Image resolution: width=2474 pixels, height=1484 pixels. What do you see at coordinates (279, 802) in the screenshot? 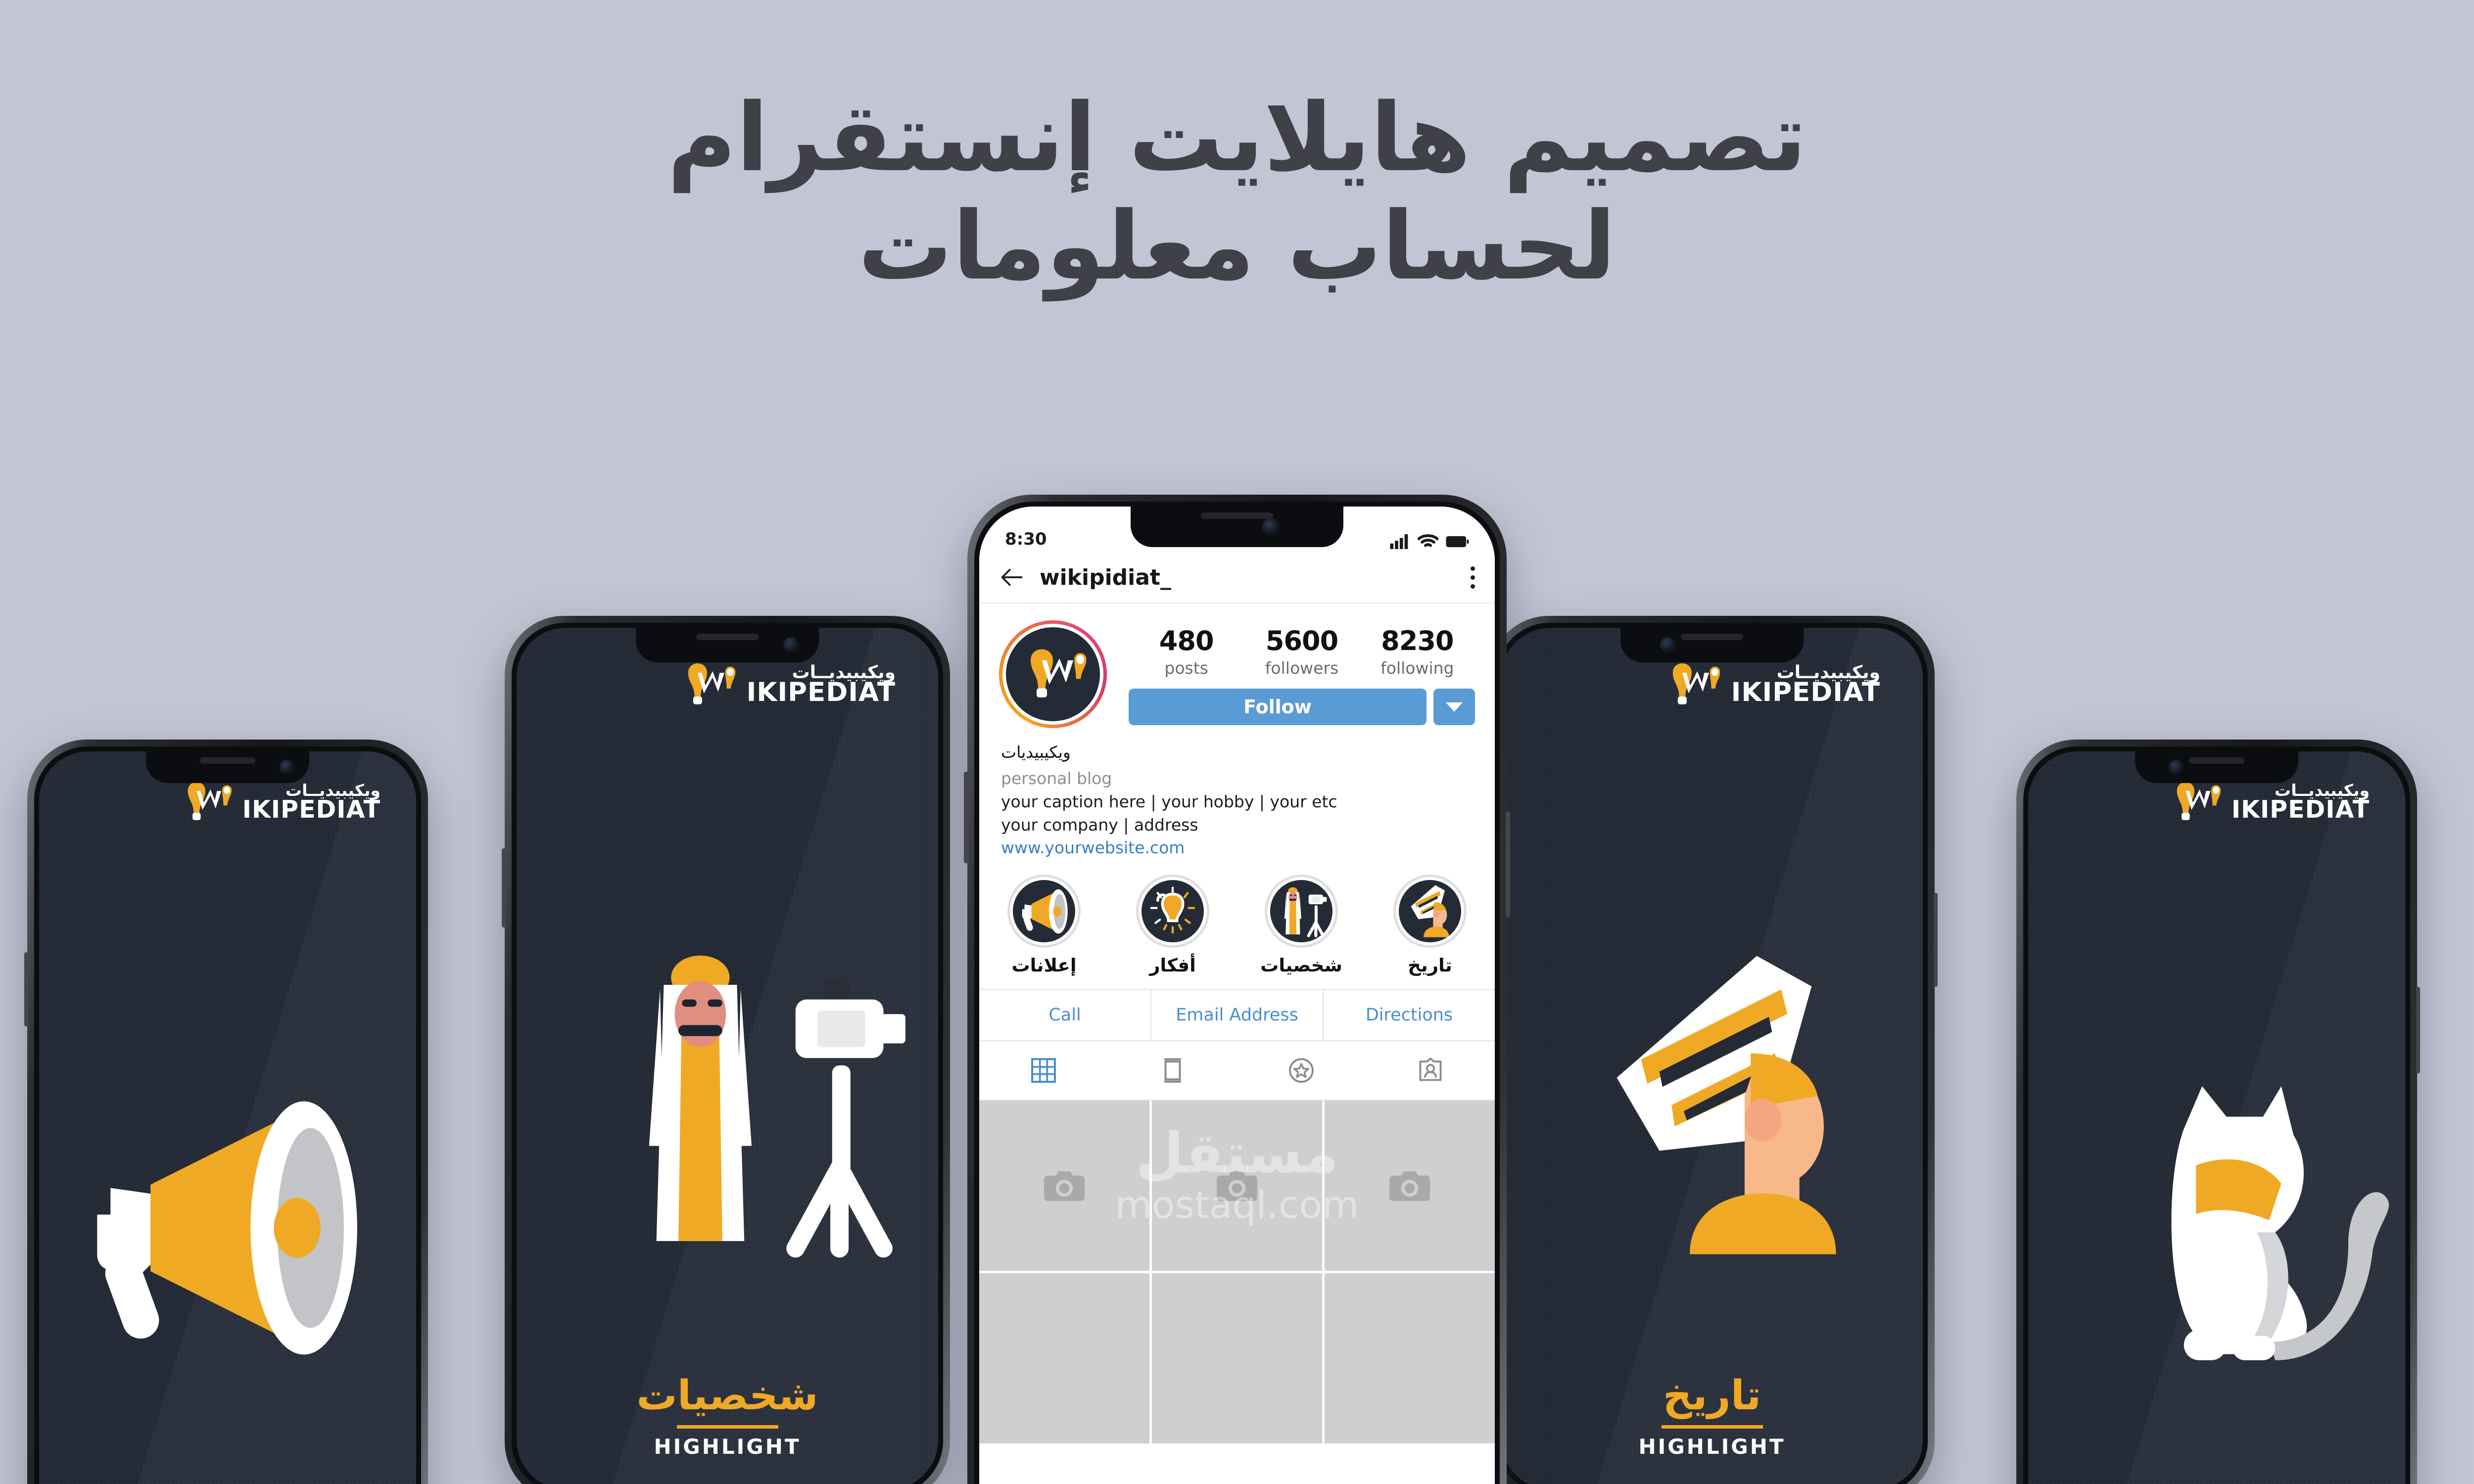
I see `brand-logo-left: ويكيبيديــات IKIPEDIAT` at bounding box center [279, 802].